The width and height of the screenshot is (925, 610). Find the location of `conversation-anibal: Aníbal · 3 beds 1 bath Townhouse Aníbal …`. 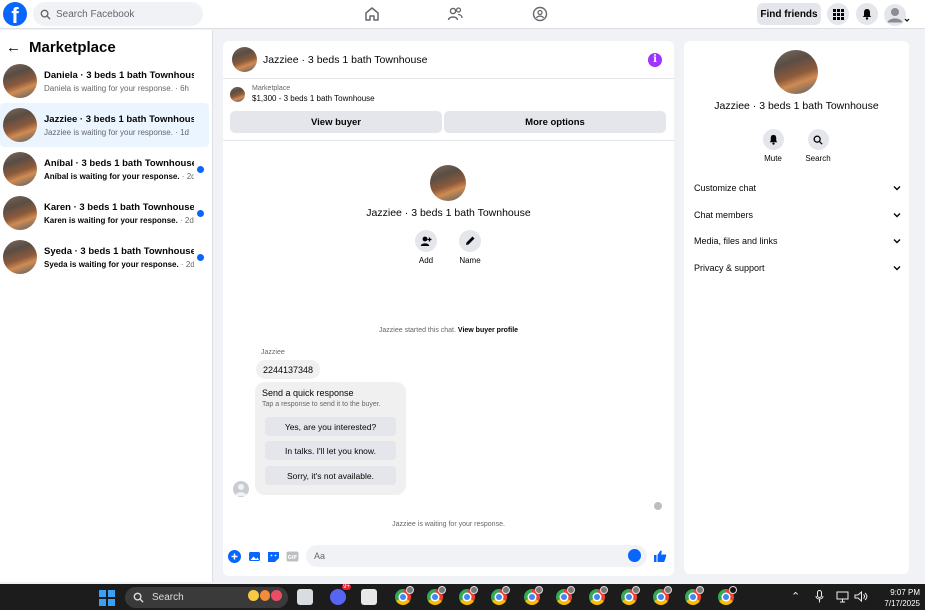

conversation-anibal: Aníbal · 3 beds 1 bath Townhouse Aníbal … is located at coordinates (104, 169).